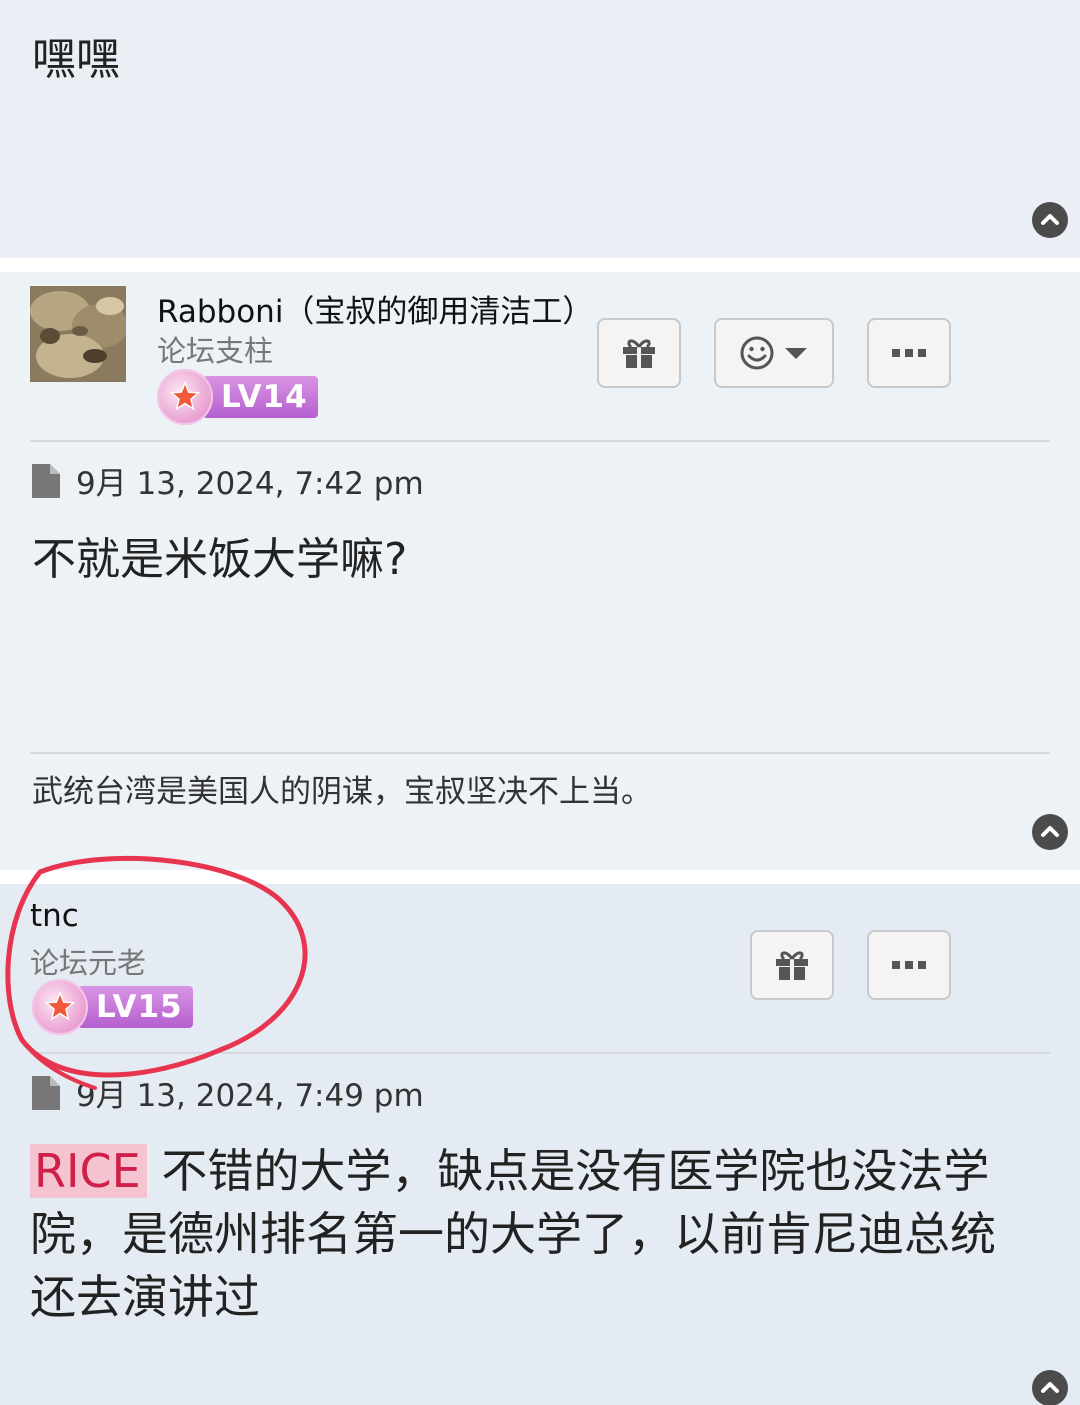 The width and height of the screenshot is (1080, 1405). What do you see at coordinates (46, 480) in the screenshot?
I see `file-icon` at bounding box center [46, 480].